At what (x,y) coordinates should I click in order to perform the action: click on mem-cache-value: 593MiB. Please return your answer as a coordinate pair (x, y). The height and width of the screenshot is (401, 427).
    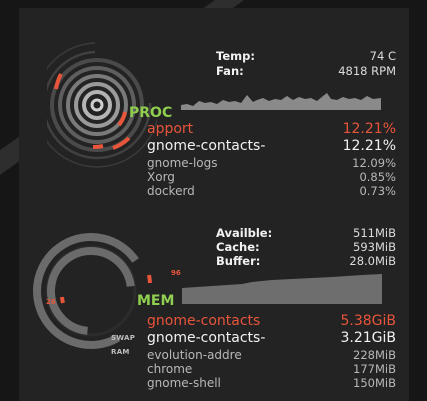
    Looking at the image, I should click on (374, 247).